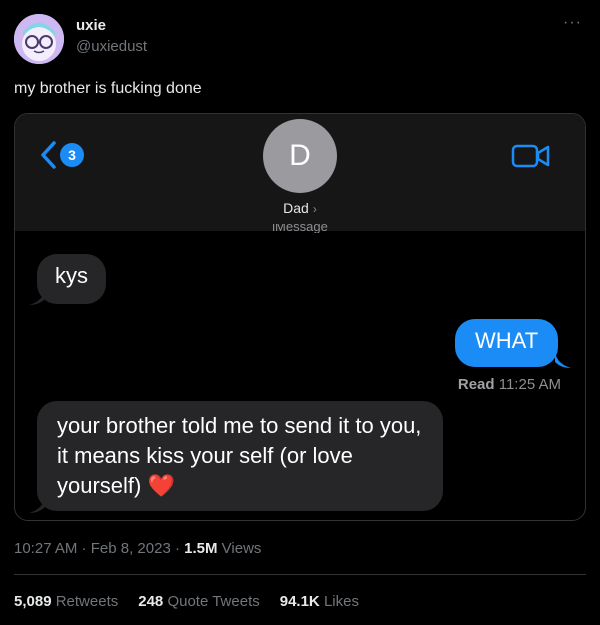 The image size is (600, 625). Describe the element at coordinates (108, 88) in the screenshot. I see `tweet-text: my brother is fucking done` at that location.